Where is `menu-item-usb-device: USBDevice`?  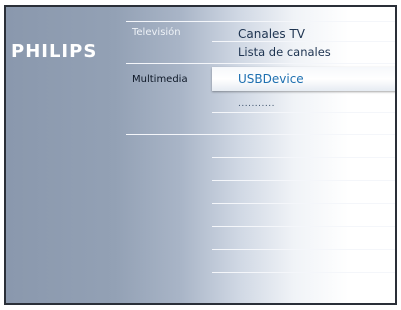
menu-item-usb-device: USBDevice is located at coordinates (303, 79).